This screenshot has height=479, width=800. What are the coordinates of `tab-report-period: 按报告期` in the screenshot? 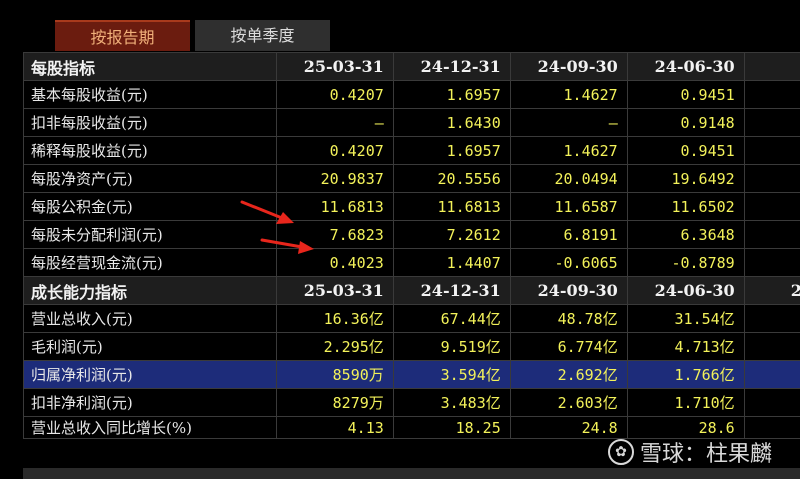 It's located at (122, 35).